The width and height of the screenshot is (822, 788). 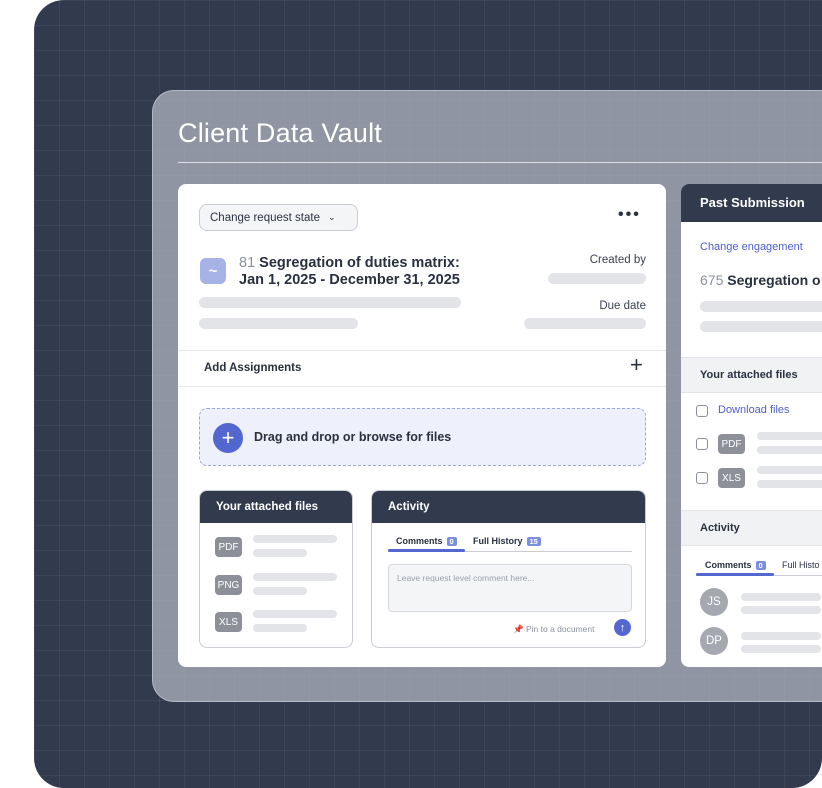 What do you see at coordinates (585, 323) in the screenshot?
I see `due-date-placeholder` at bounding box center [585, 323].